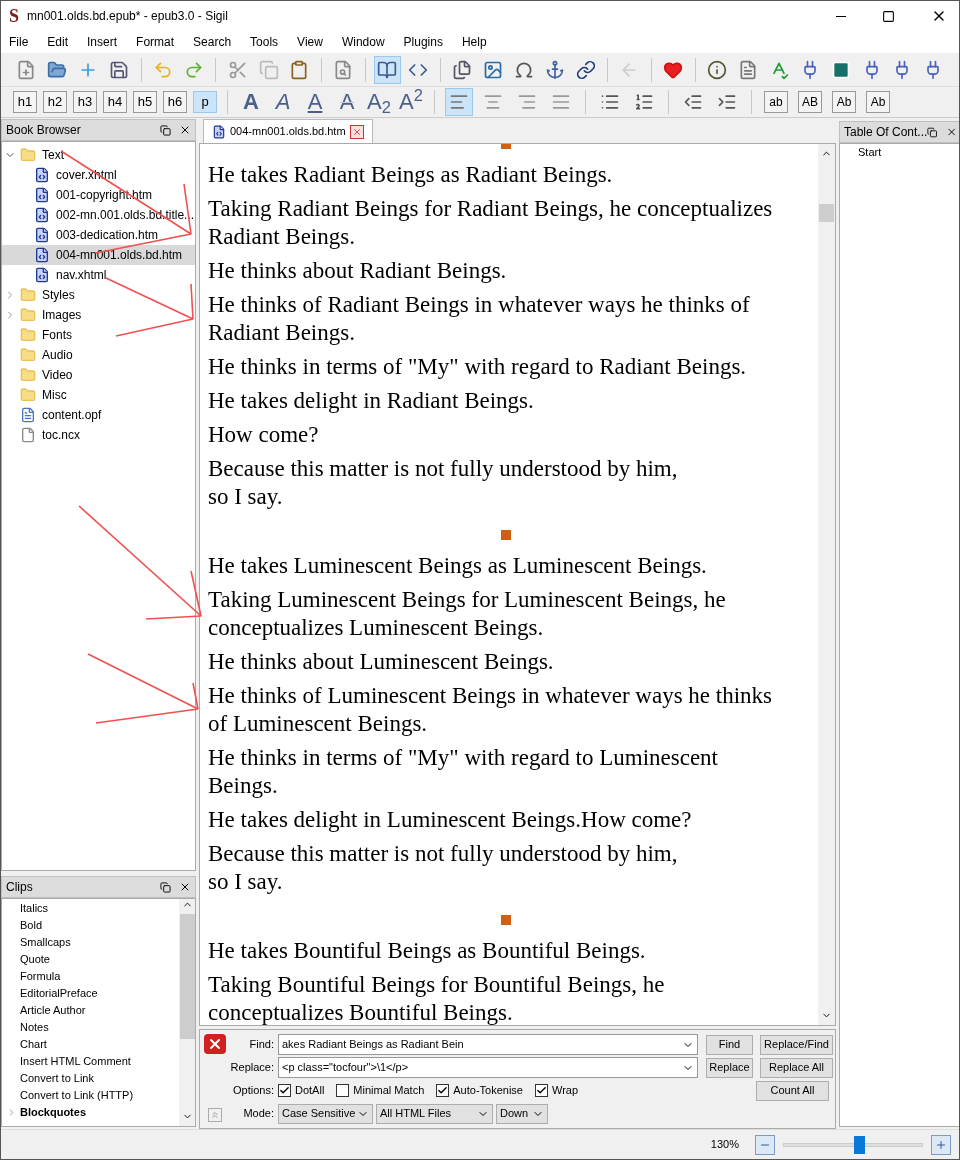 The width and height of the screenshot is (960, 1160). What do you see at coordinates (90, 1078) in the screenshot?
I see `clip-item: Convert to Link` at bounding box center [90, 1078].